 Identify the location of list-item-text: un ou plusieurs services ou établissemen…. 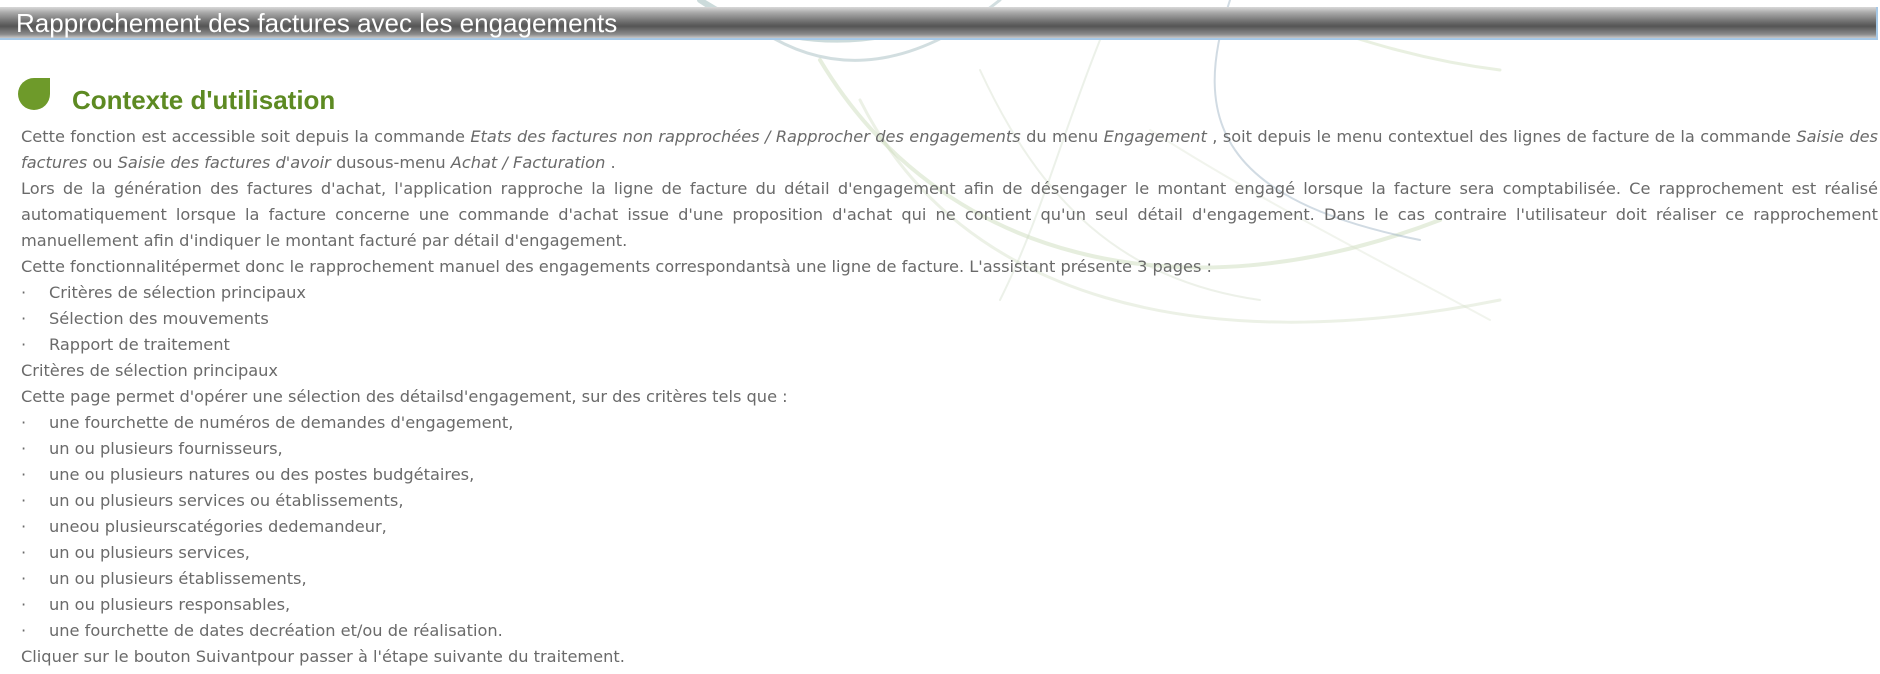
(226, 500).